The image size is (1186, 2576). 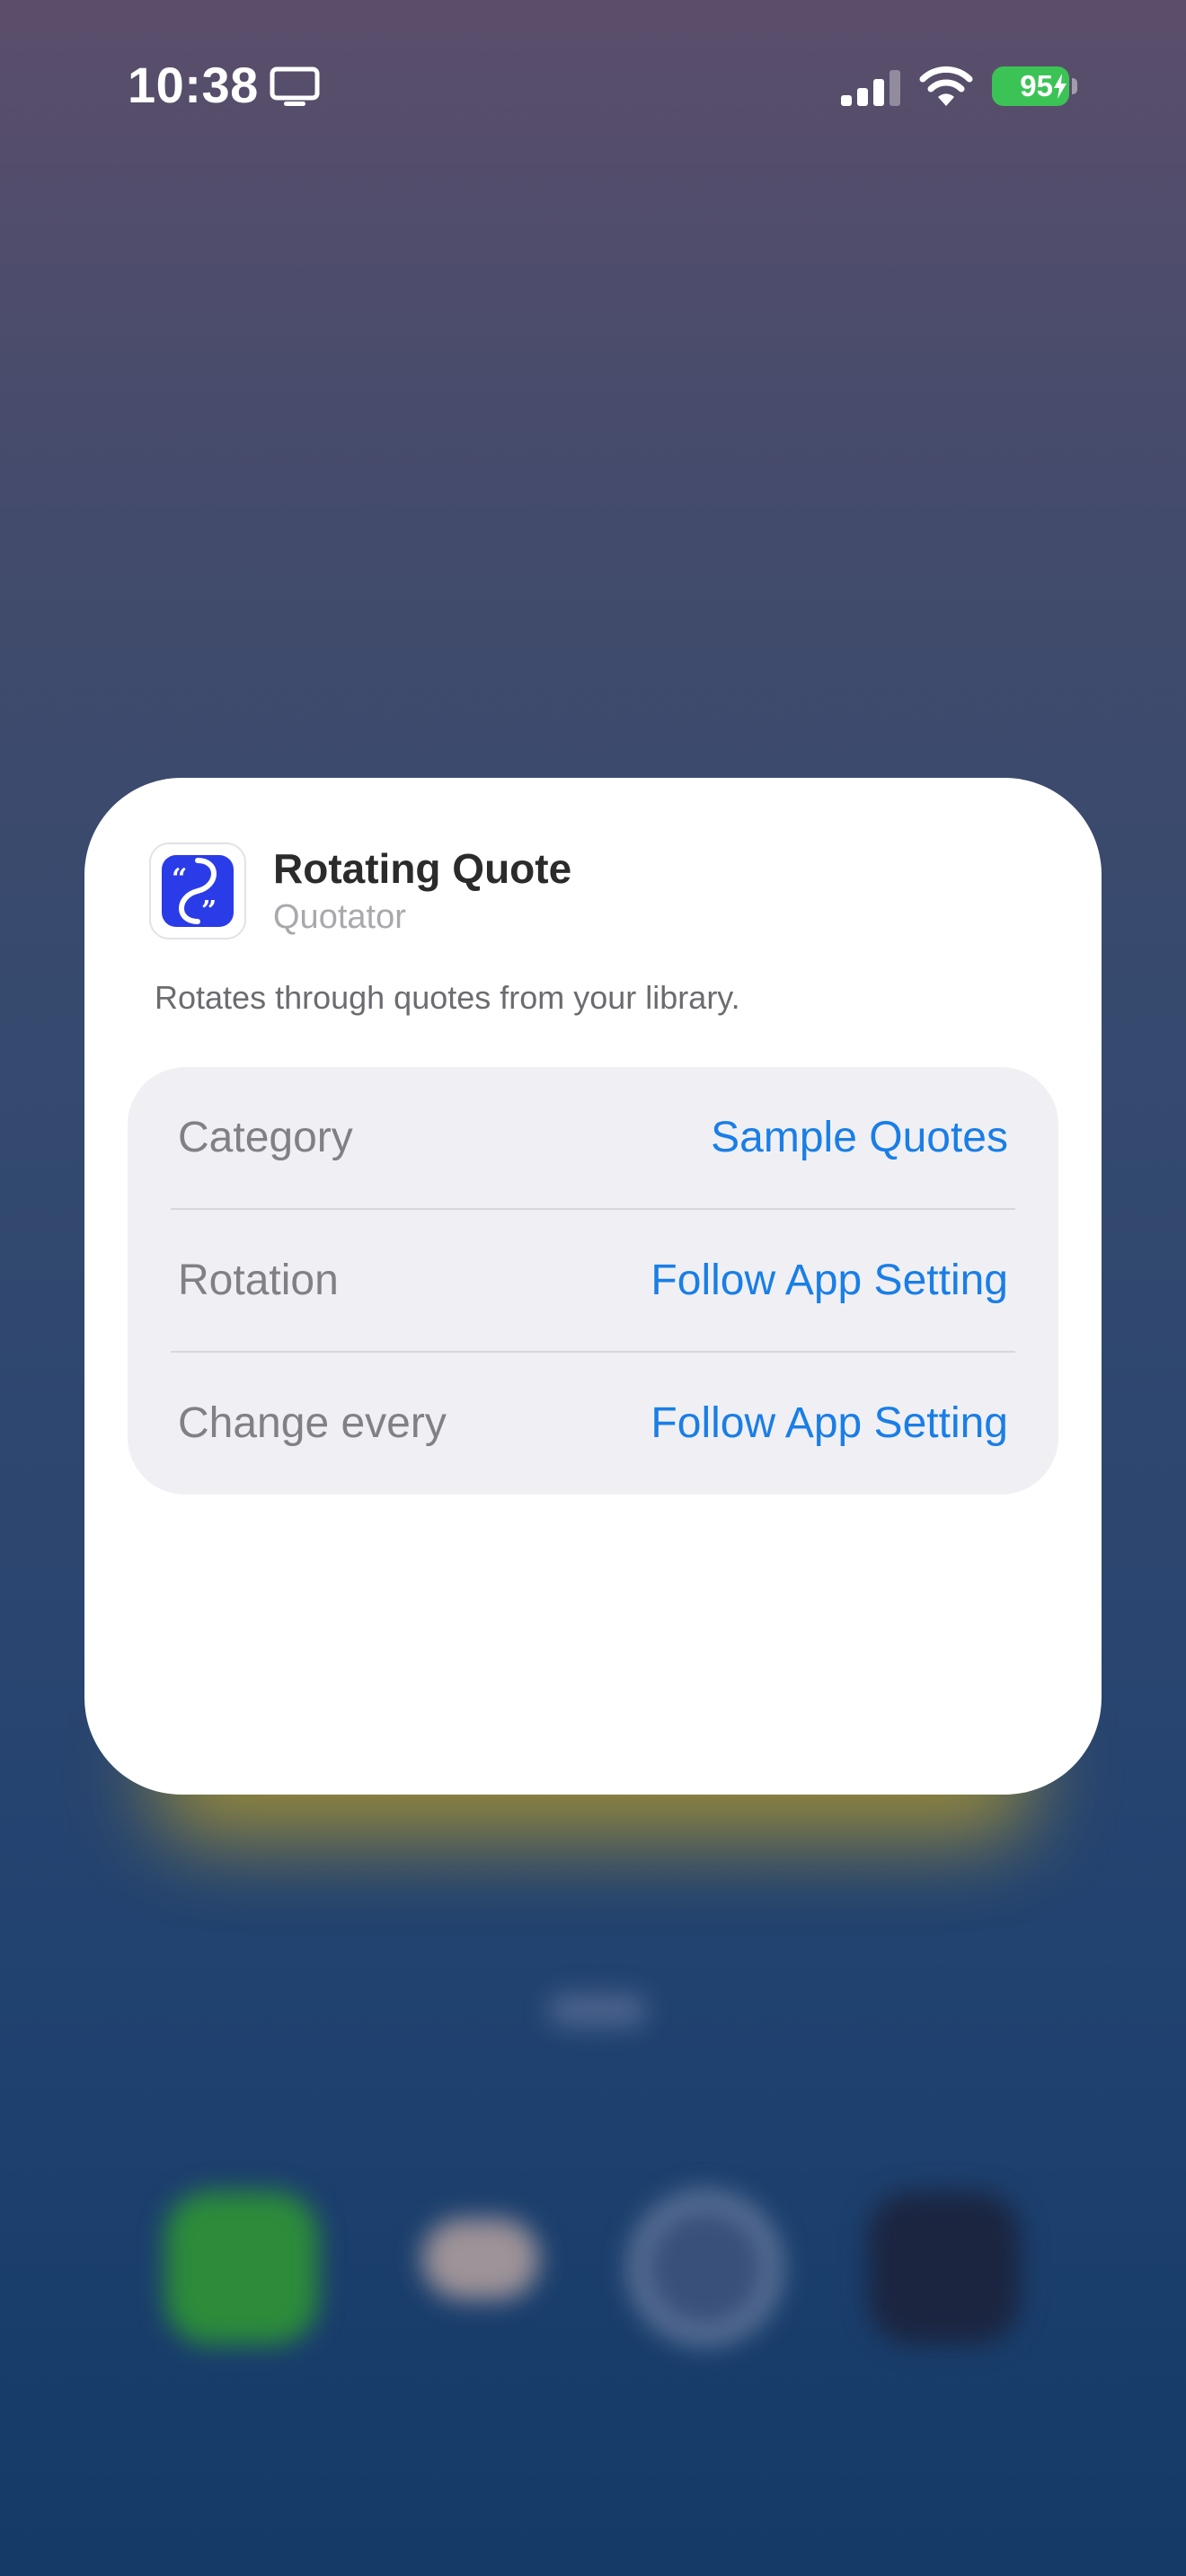 I want to click on widget-title: Rotating Quote, so click(x=422, y=868).